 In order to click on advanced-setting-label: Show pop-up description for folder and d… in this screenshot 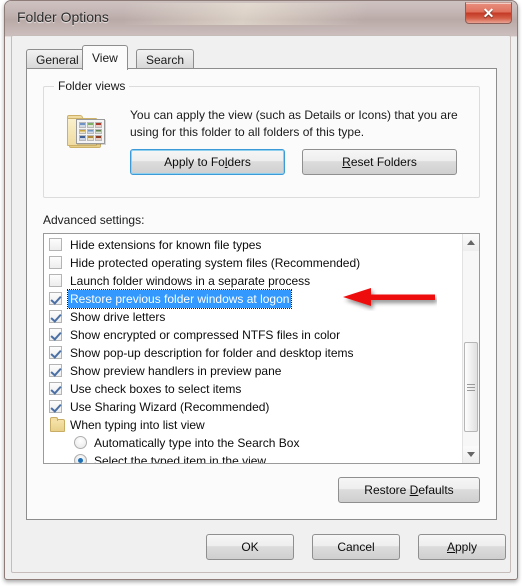, I will do `click(212, 353)`.